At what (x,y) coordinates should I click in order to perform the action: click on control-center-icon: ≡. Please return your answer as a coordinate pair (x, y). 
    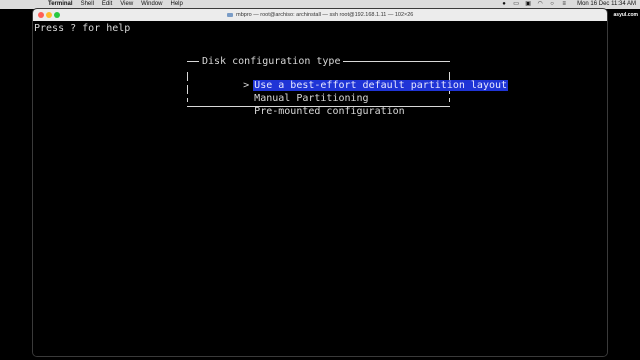
    Looking at the image, I should click on (564, 4).